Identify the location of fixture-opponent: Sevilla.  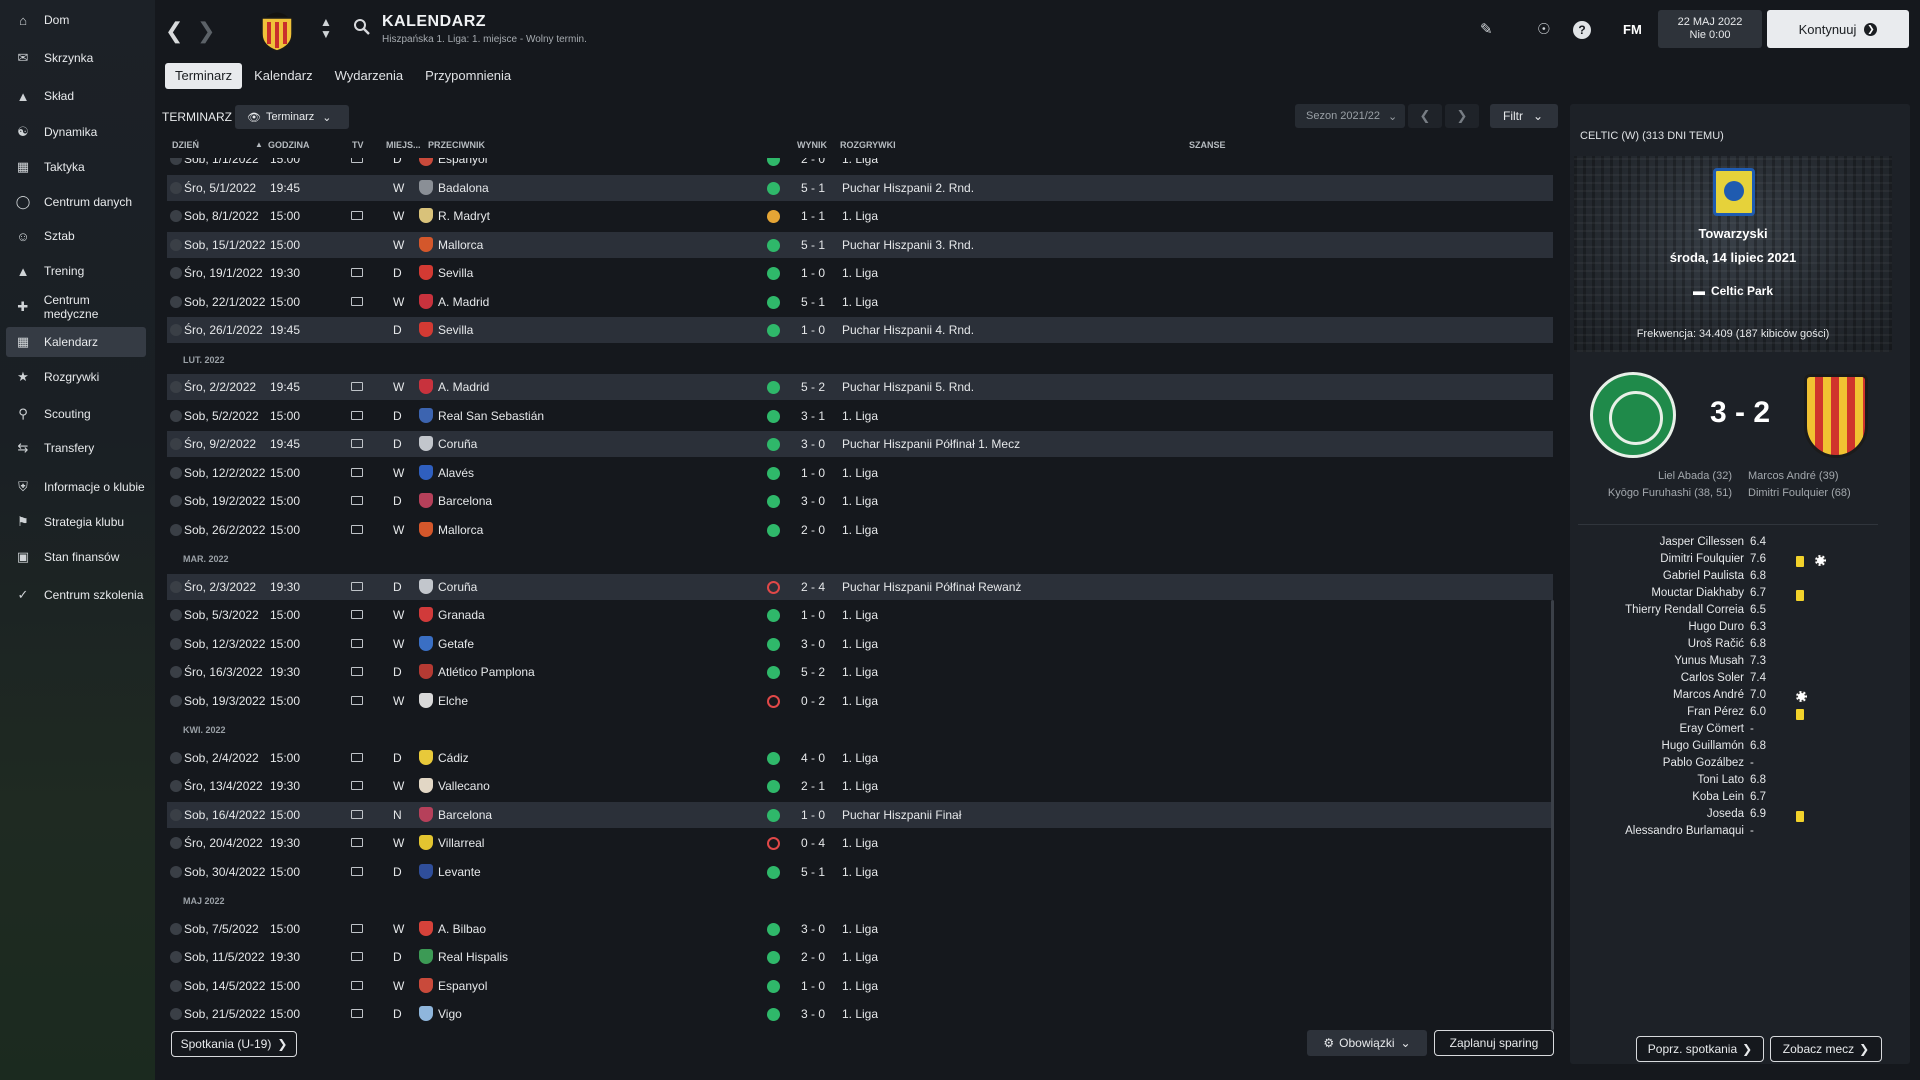
(455, 330).